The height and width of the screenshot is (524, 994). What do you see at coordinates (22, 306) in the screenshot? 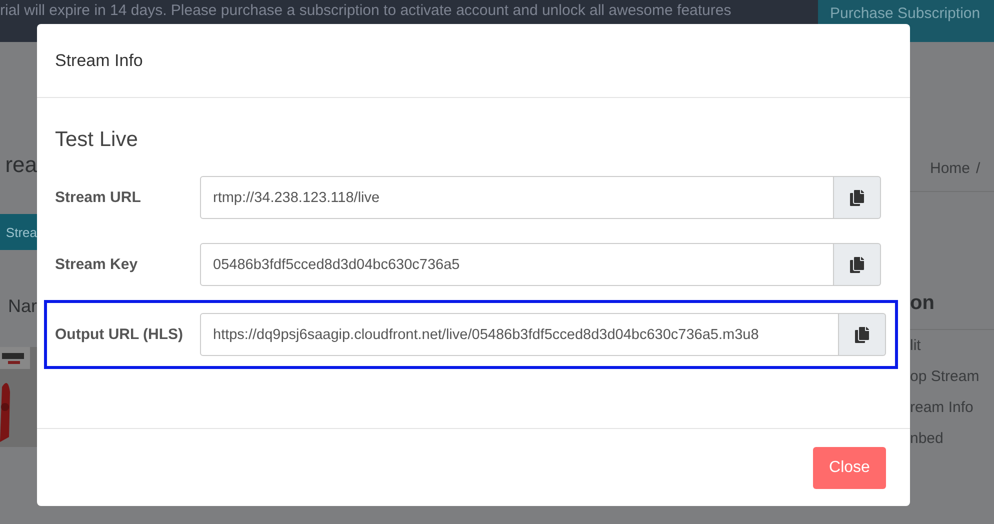
I see `column-heading: Nar` at bounding box center [22, 306].